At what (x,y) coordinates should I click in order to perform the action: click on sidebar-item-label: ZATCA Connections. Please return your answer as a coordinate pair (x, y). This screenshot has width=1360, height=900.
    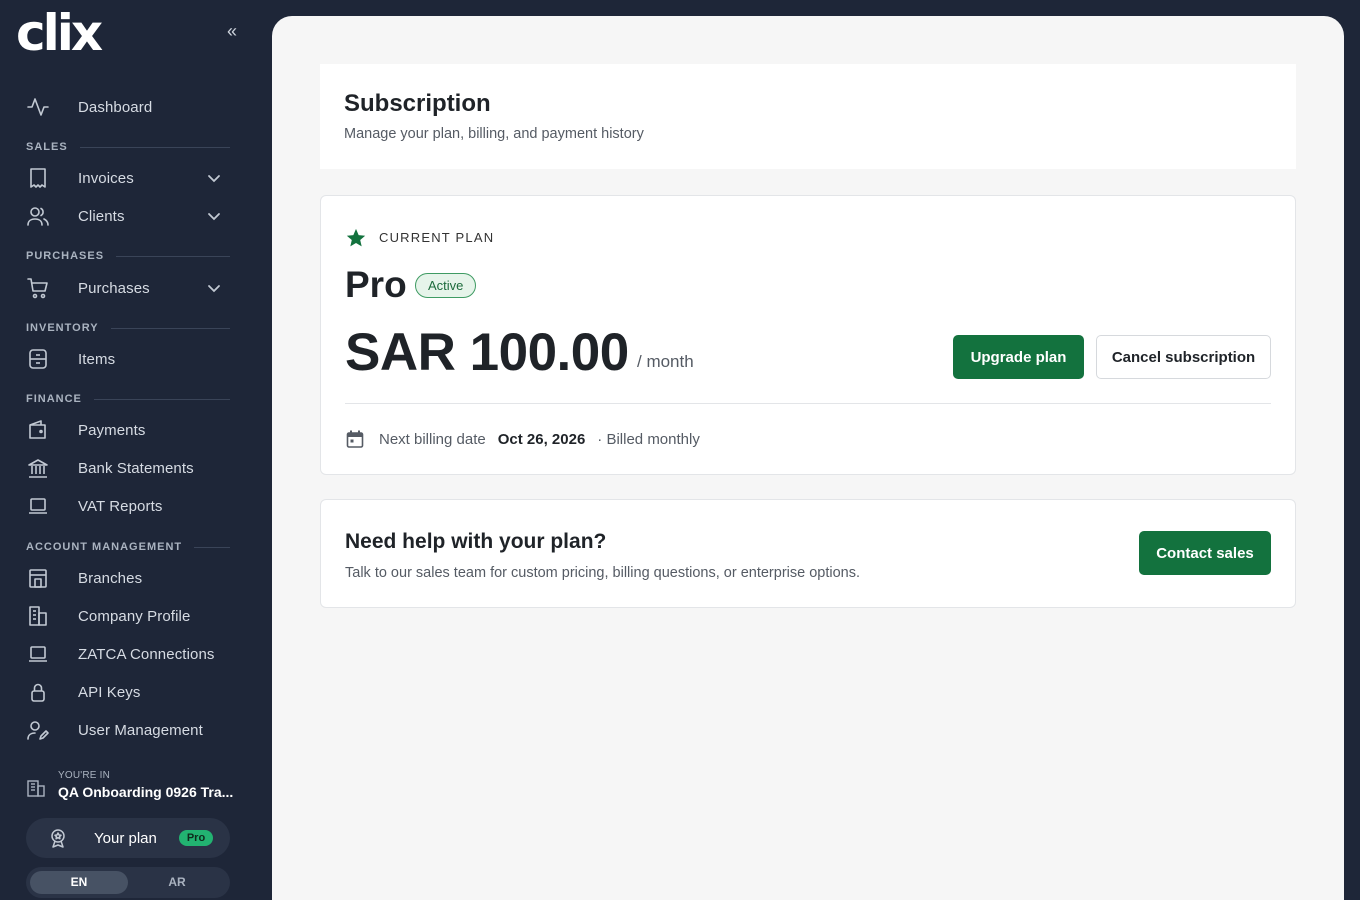
    Looking at the image, I should click on (146, 654).